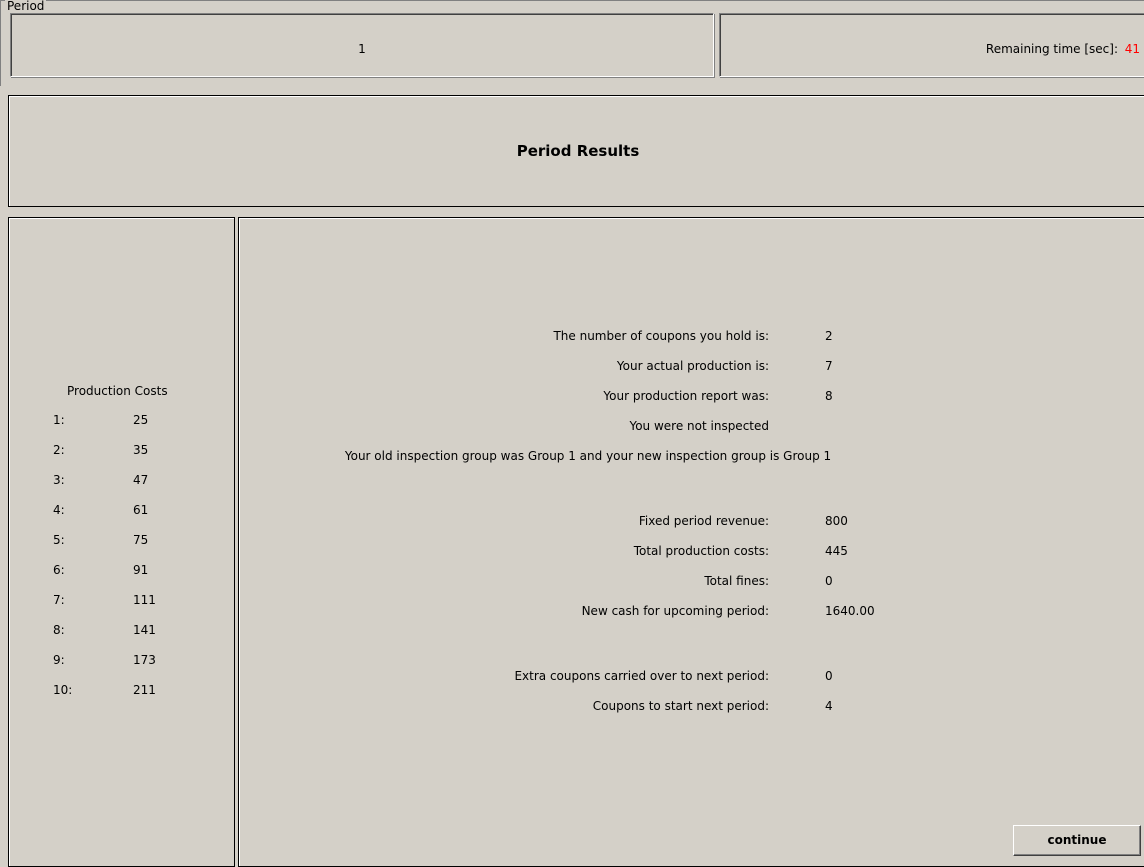  I want to click on header-panel: Period Results, so click(576, 151).